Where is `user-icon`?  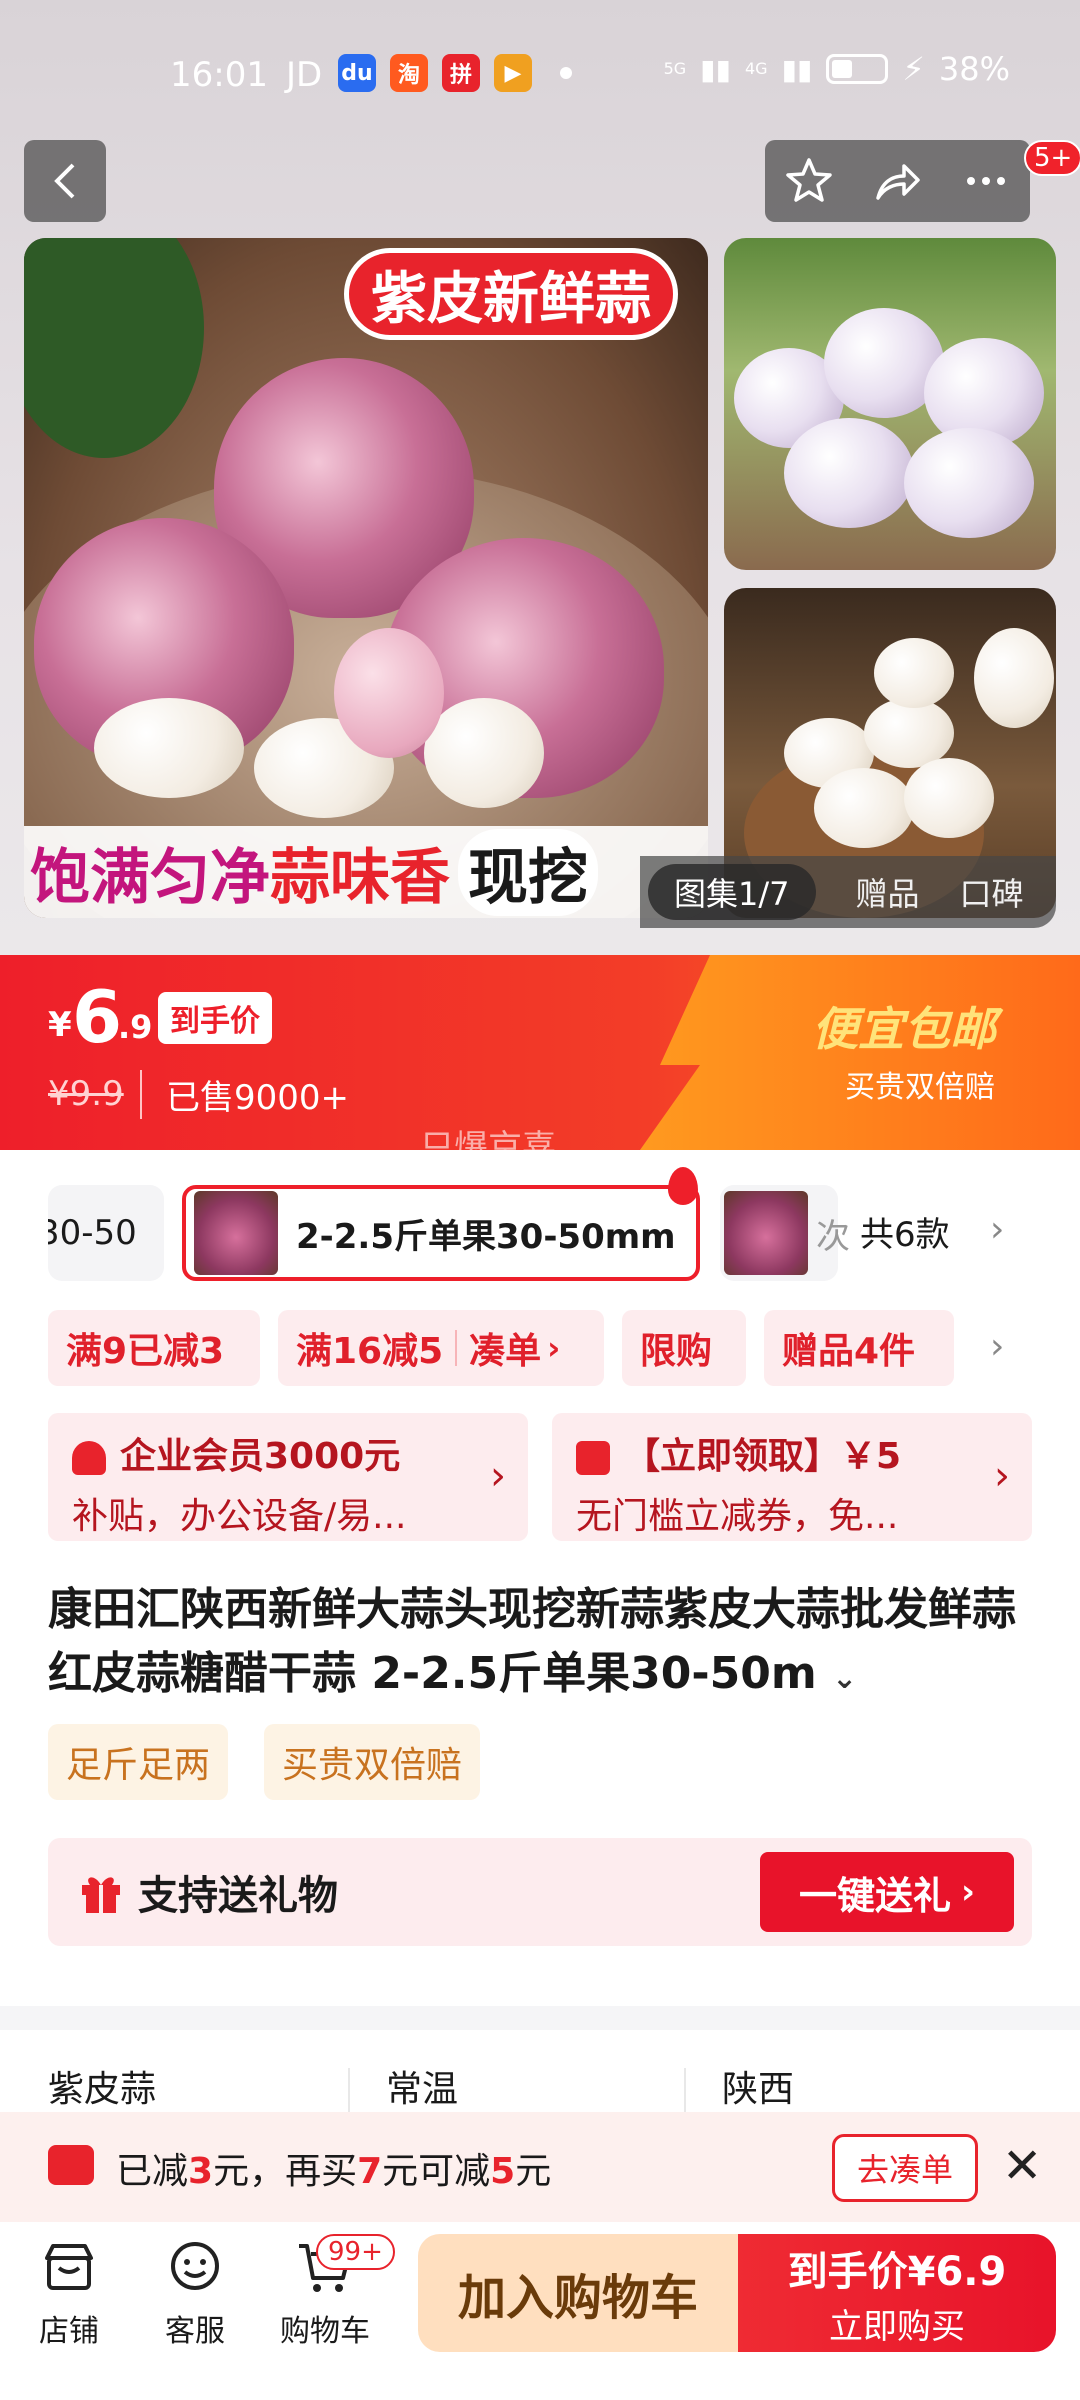
user-icon is located at coordinates (89, 1458).